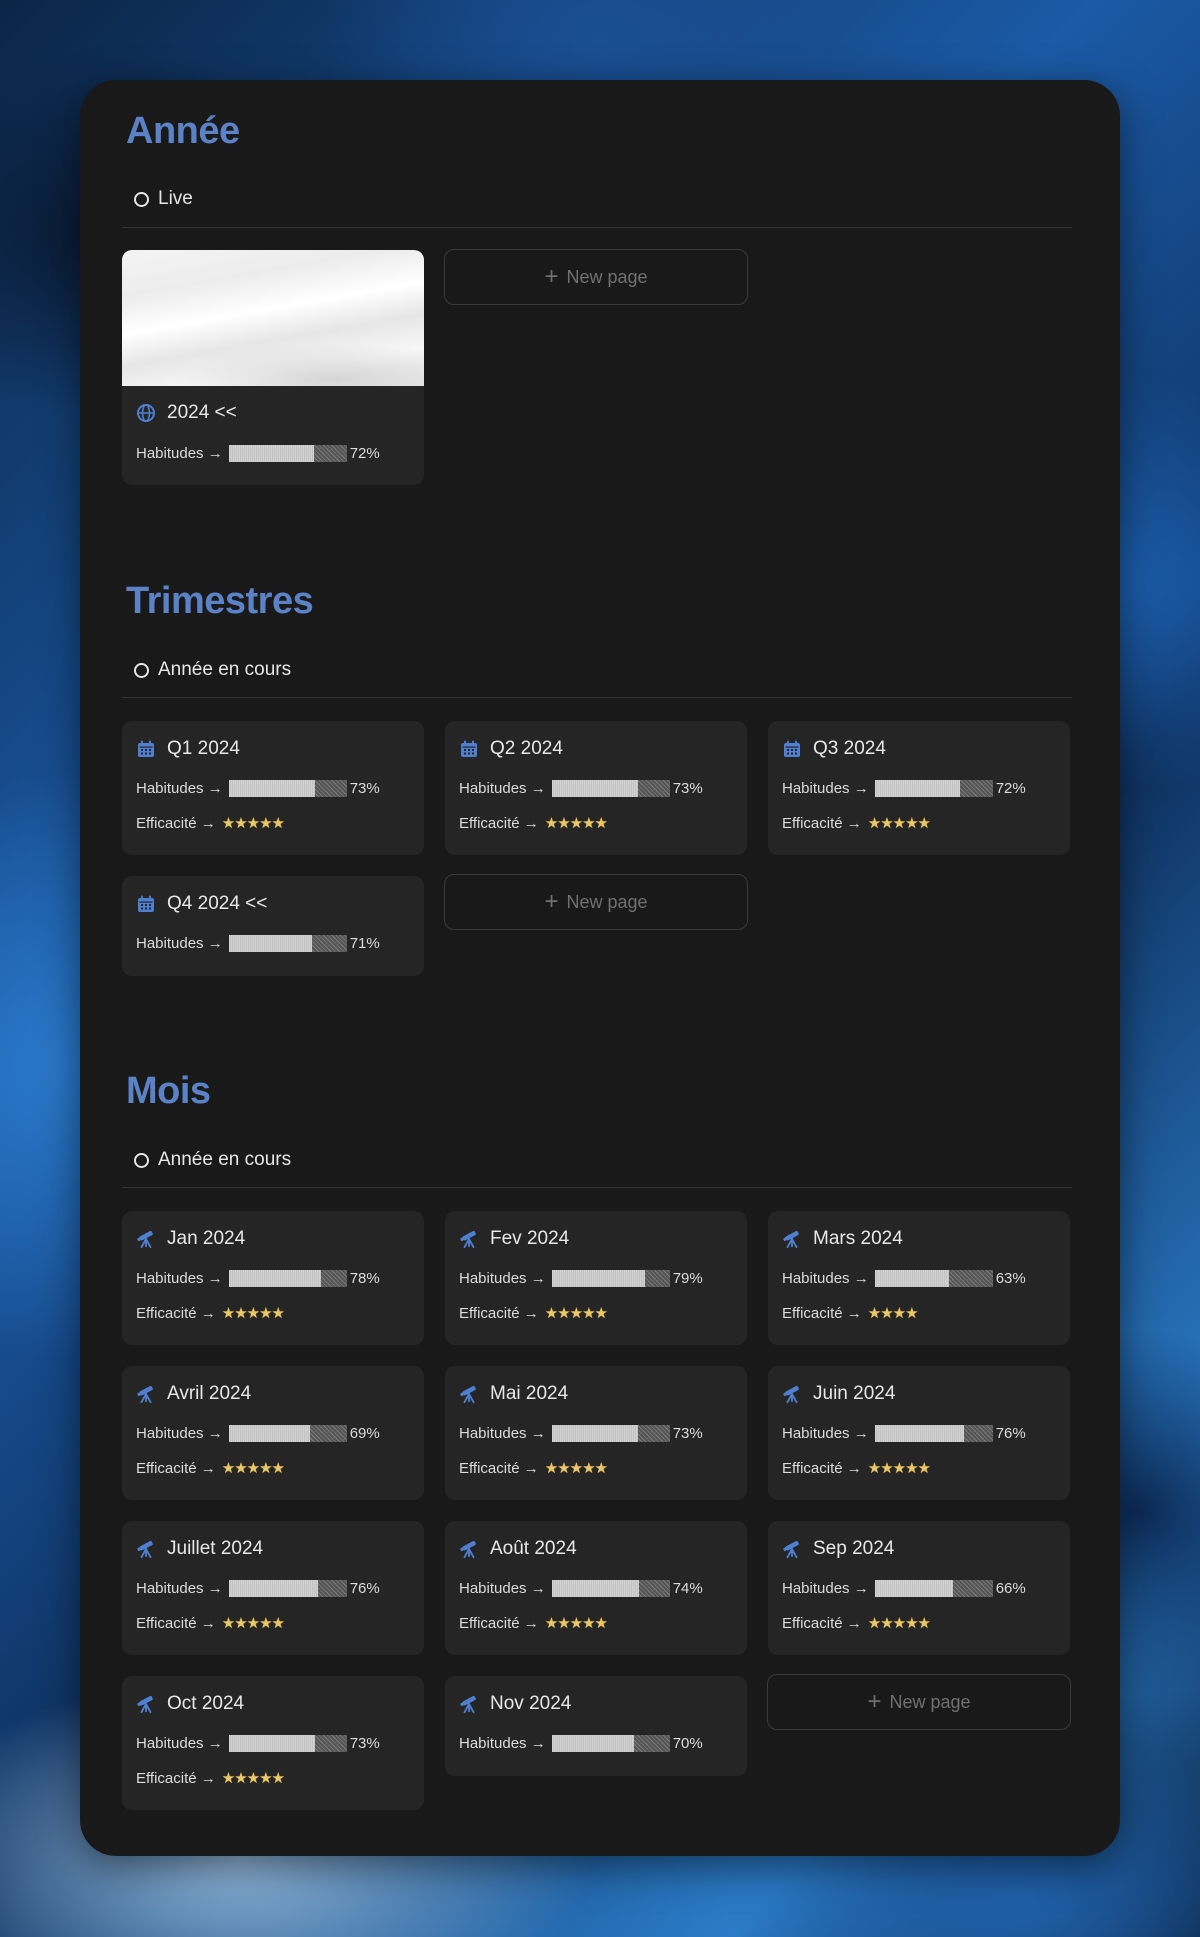 This screenshot has height=1937, width=1200. Describe the element at coordinates (1010, 1433) in the screenshot. I see `habitudes-percent: 76%` at that location.